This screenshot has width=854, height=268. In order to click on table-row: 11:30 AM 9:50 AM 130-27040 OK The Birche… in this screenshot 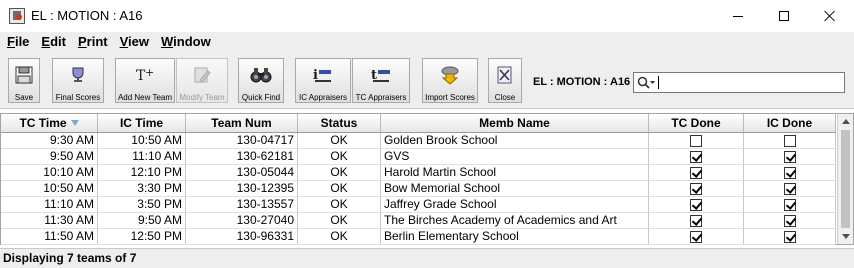, I will do `click(418, 221)`.